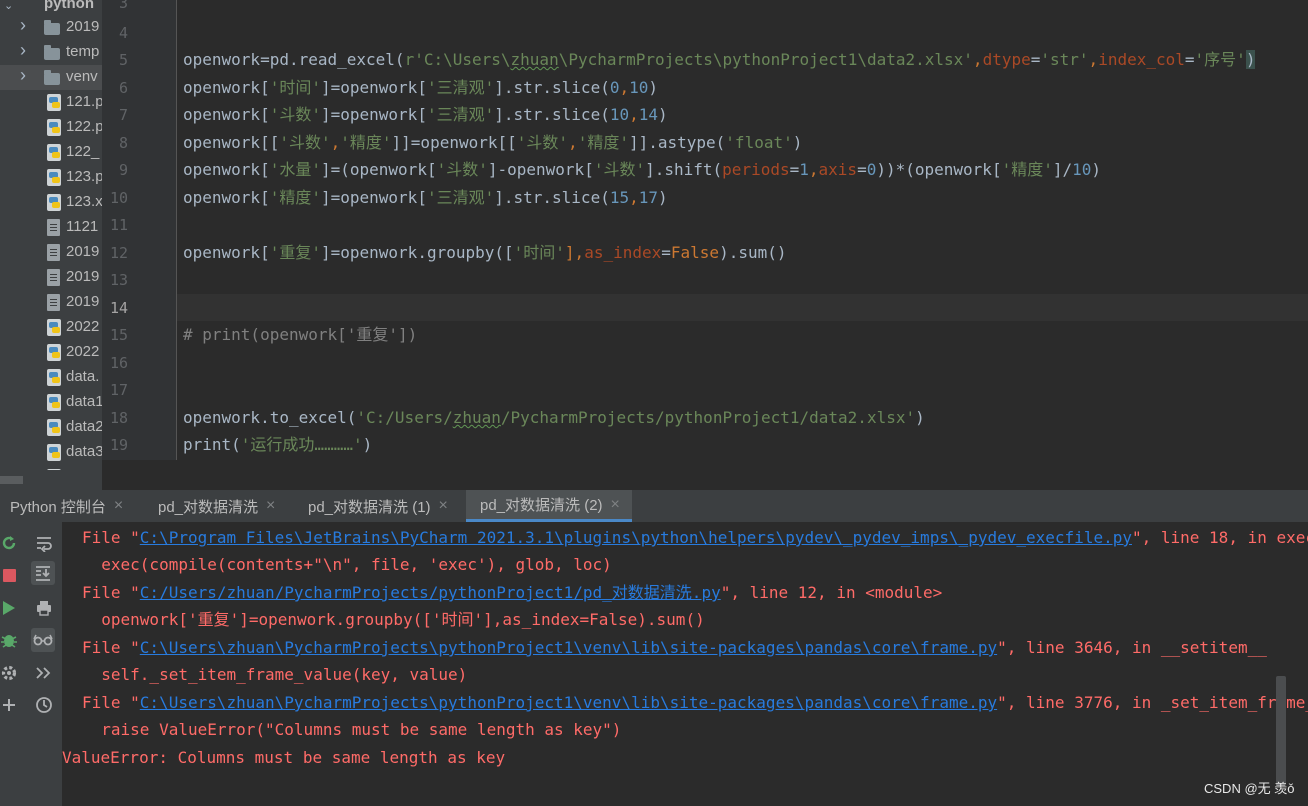 This screenshot has width=1308, height=806. What do you see at coordinates (43, 640) in the screenshot?
I see `glasses-icon` at bounding box center [43, 640].